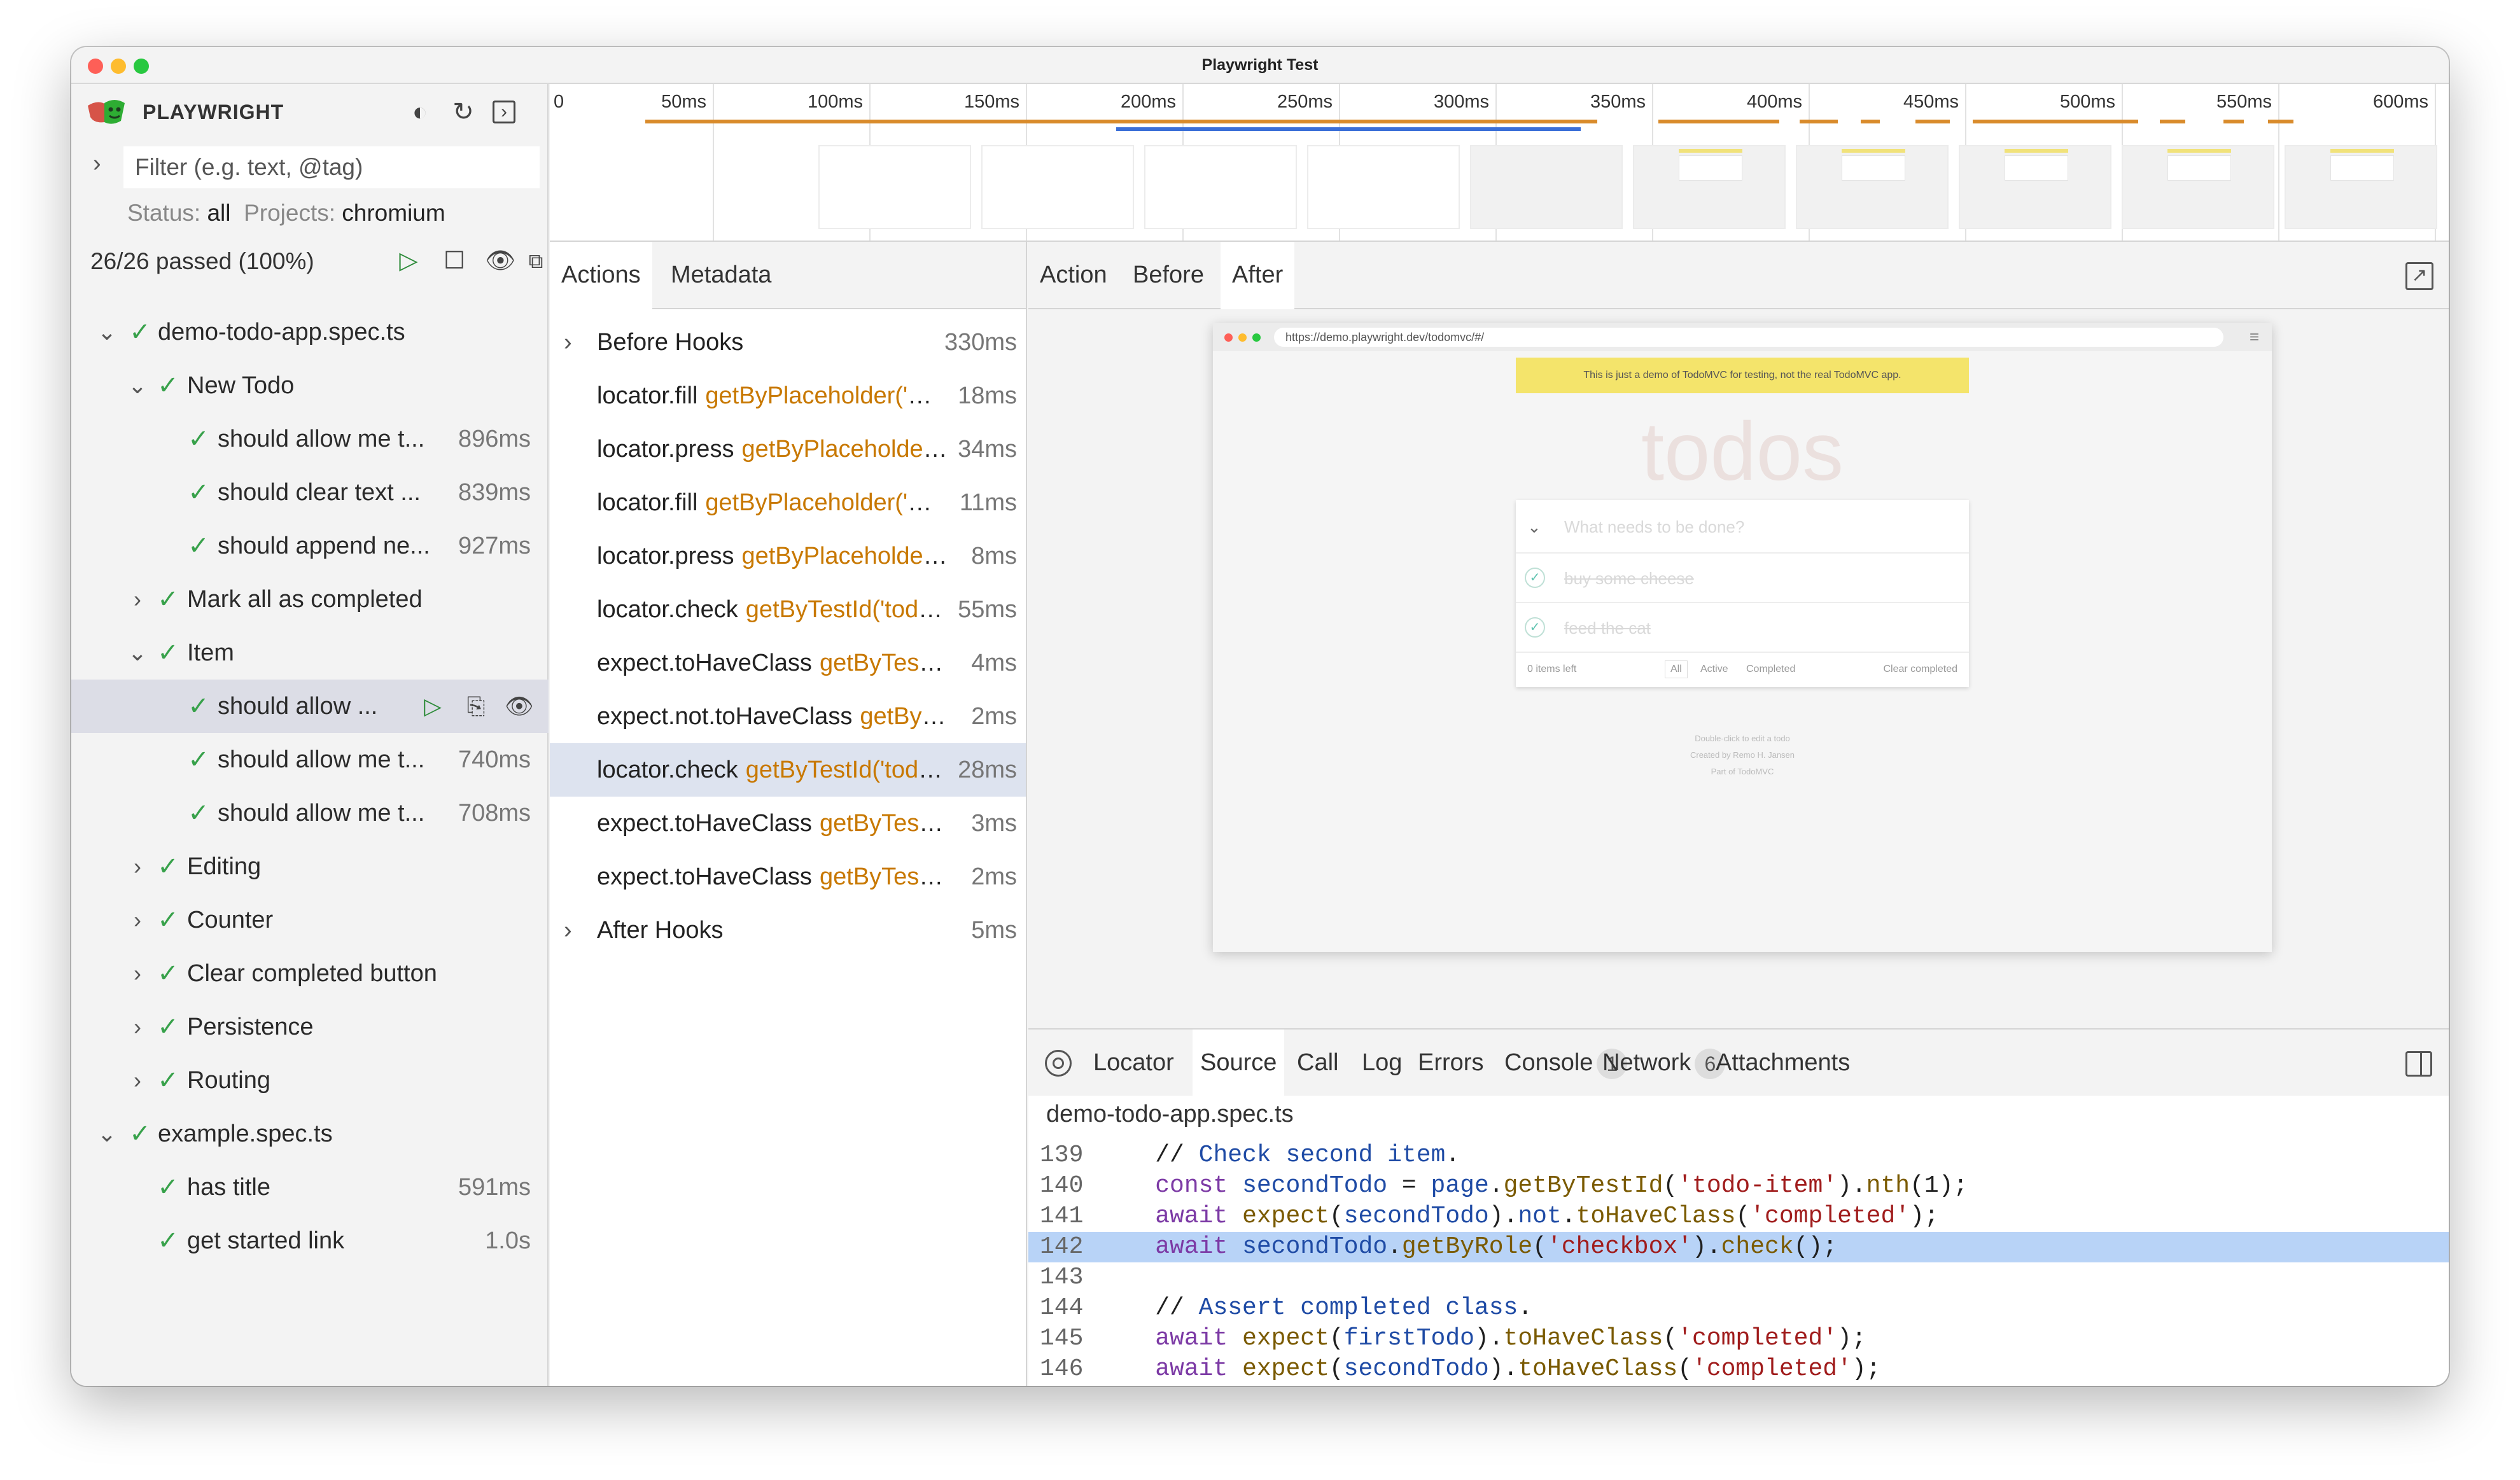 This screenshot has width=2520, height=1480. I want to click on tab-call: Call, so click(1317, 1063).